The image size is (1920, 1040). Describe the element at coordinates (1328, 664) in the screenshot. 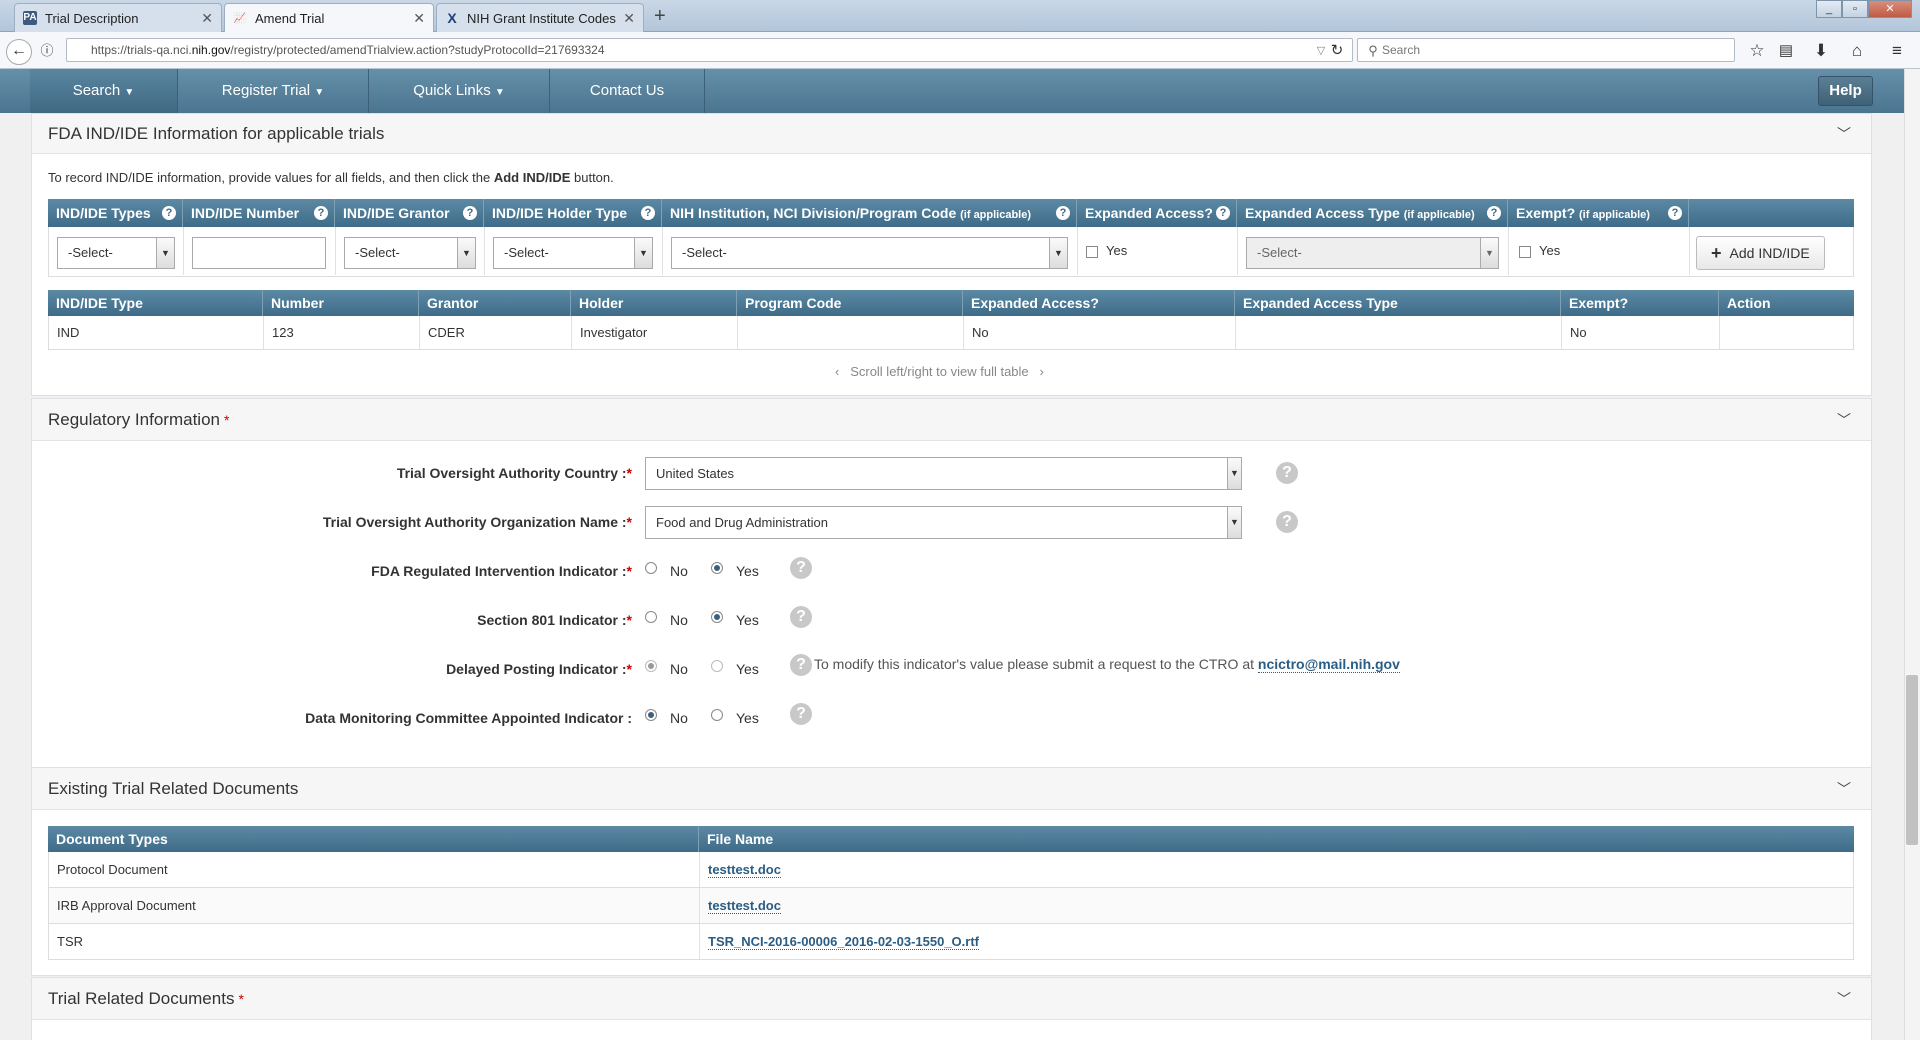

I see `ctro-email-link: ncictro@mail.nih.gov` at that location.